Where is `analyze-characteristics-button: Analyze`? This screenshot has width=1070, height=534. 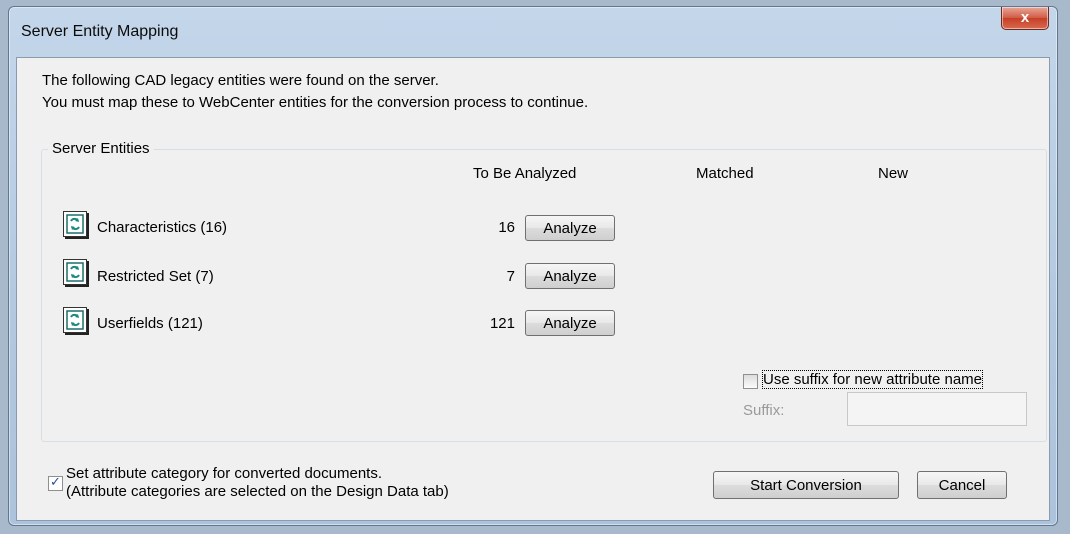
analyze-characteristics-button: Analyze is located at coordinates (570, 228).